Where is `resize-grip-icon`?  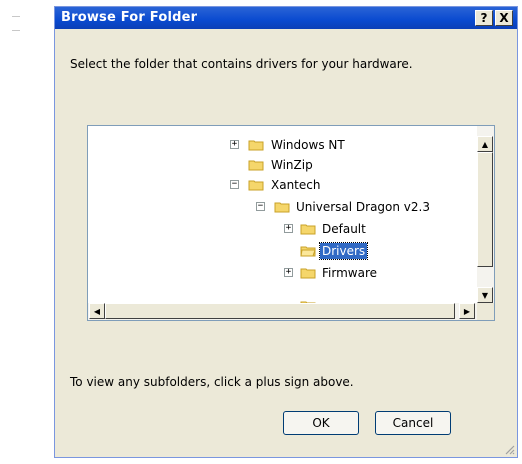
resize-grip-icon is located at coordinates (509, 449).